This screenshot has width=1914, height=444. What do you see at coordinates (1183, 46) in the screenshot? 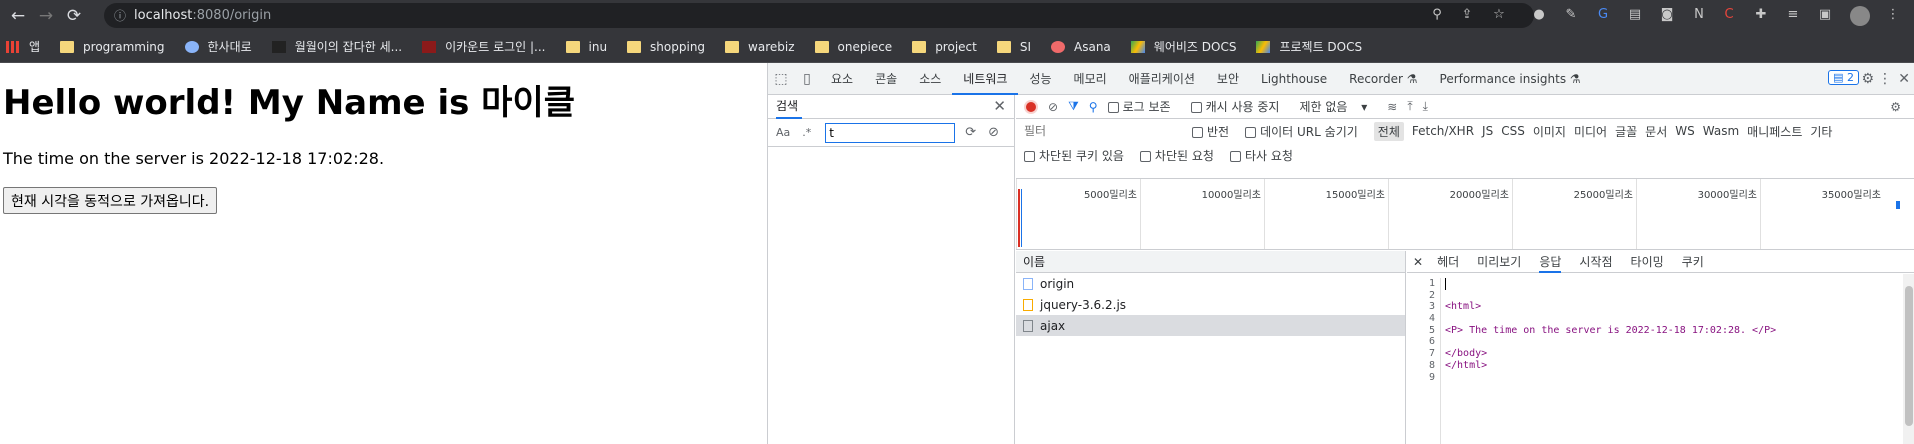
I see `bookmark-warebiz-docs: 웨어비즈 DOCS` at bounding box center [1183, 46].